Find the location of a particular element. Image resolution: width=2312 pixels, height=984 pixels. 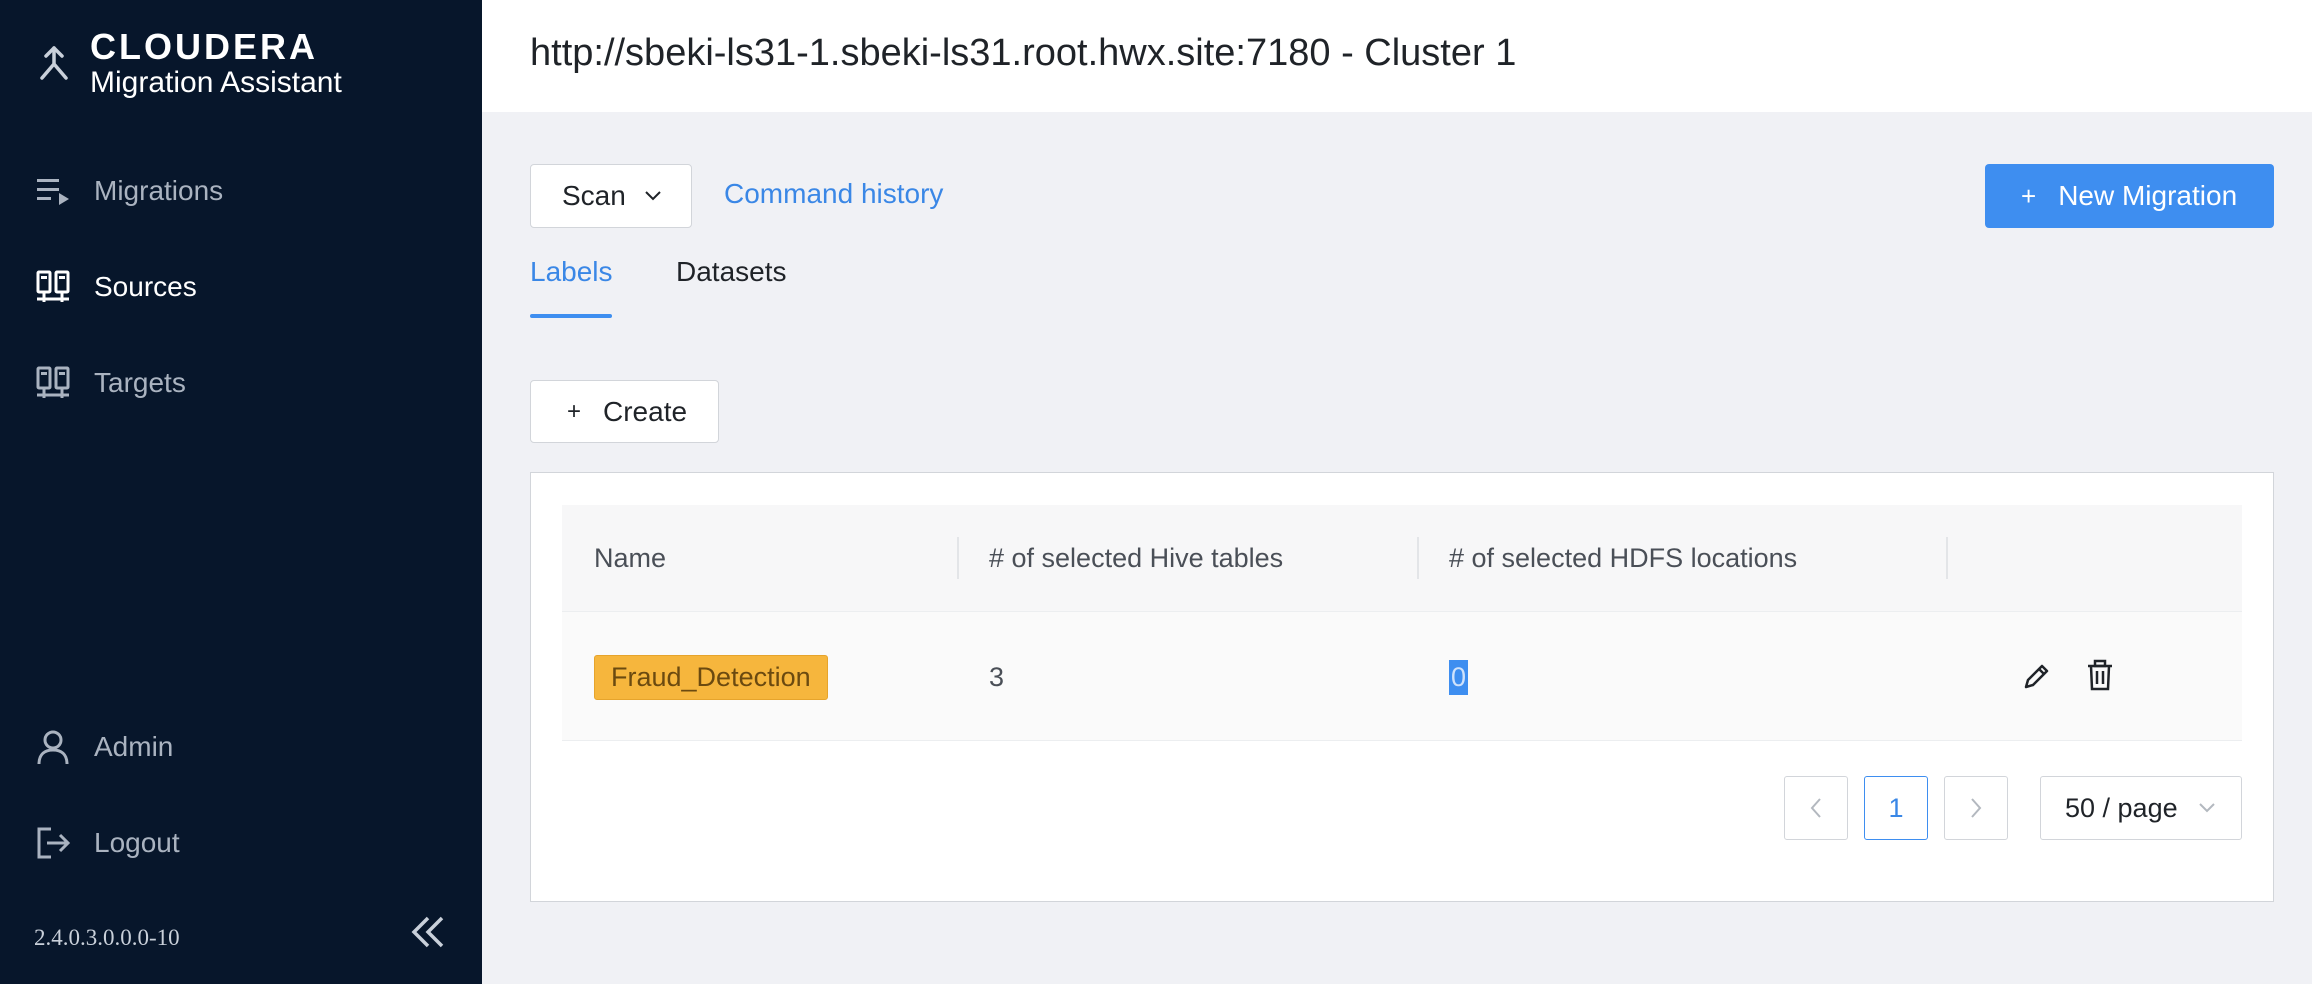

chevron-left-icon is located at coordinates (1815, 808).